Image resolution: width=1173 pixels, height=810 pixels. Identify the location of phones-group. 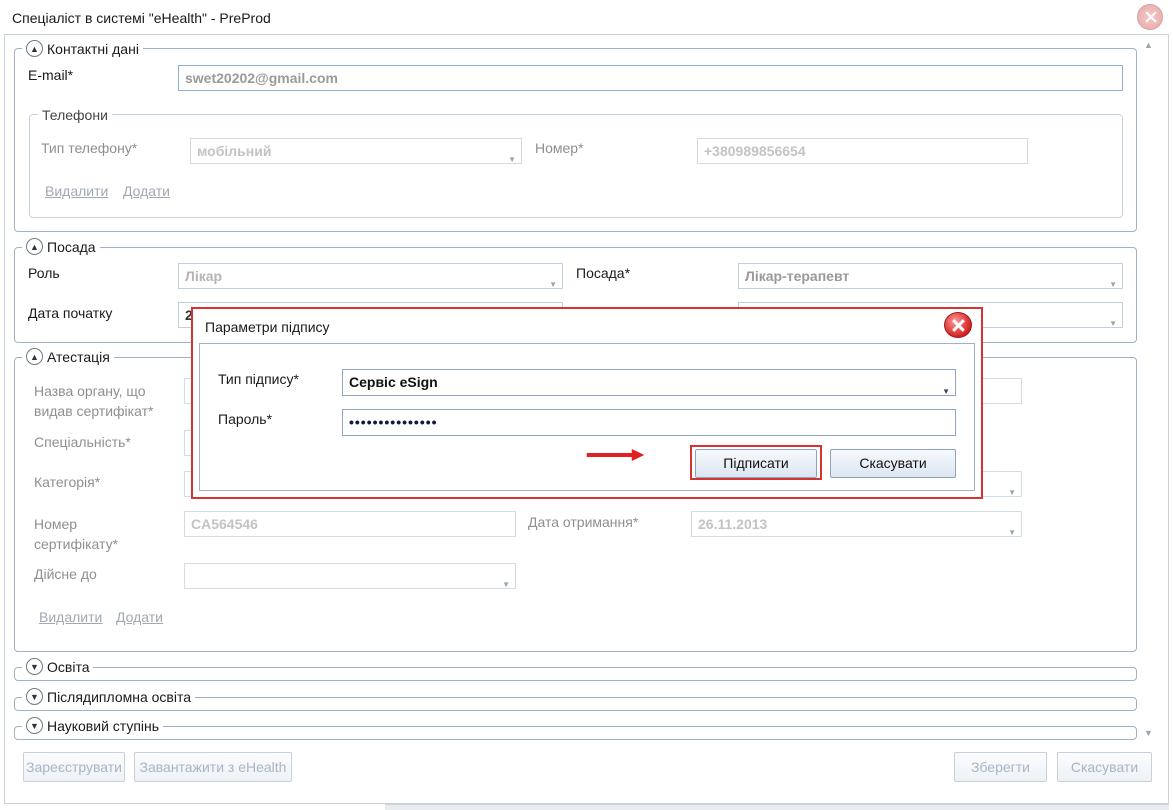
(576, 166).